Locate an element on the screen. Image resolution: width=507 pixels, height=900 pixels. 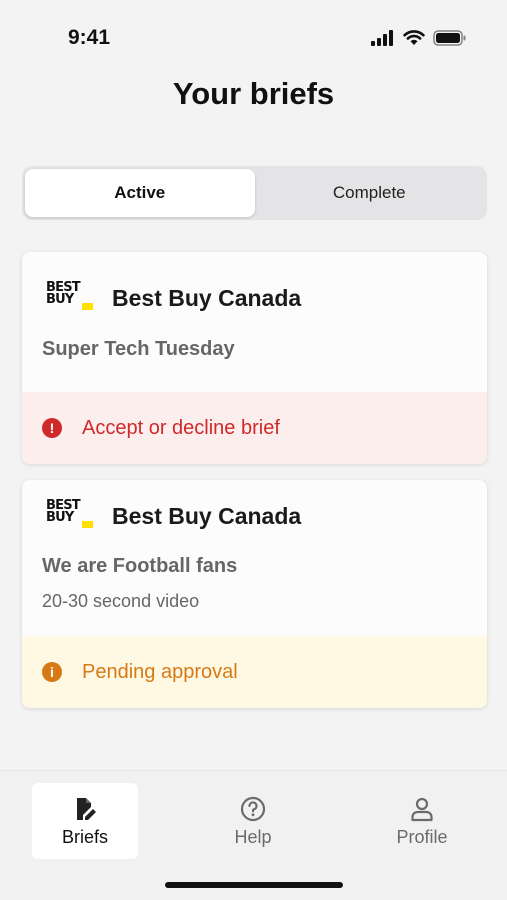
brief-duration: 20-30 second video is located at coordinates (121, 601).